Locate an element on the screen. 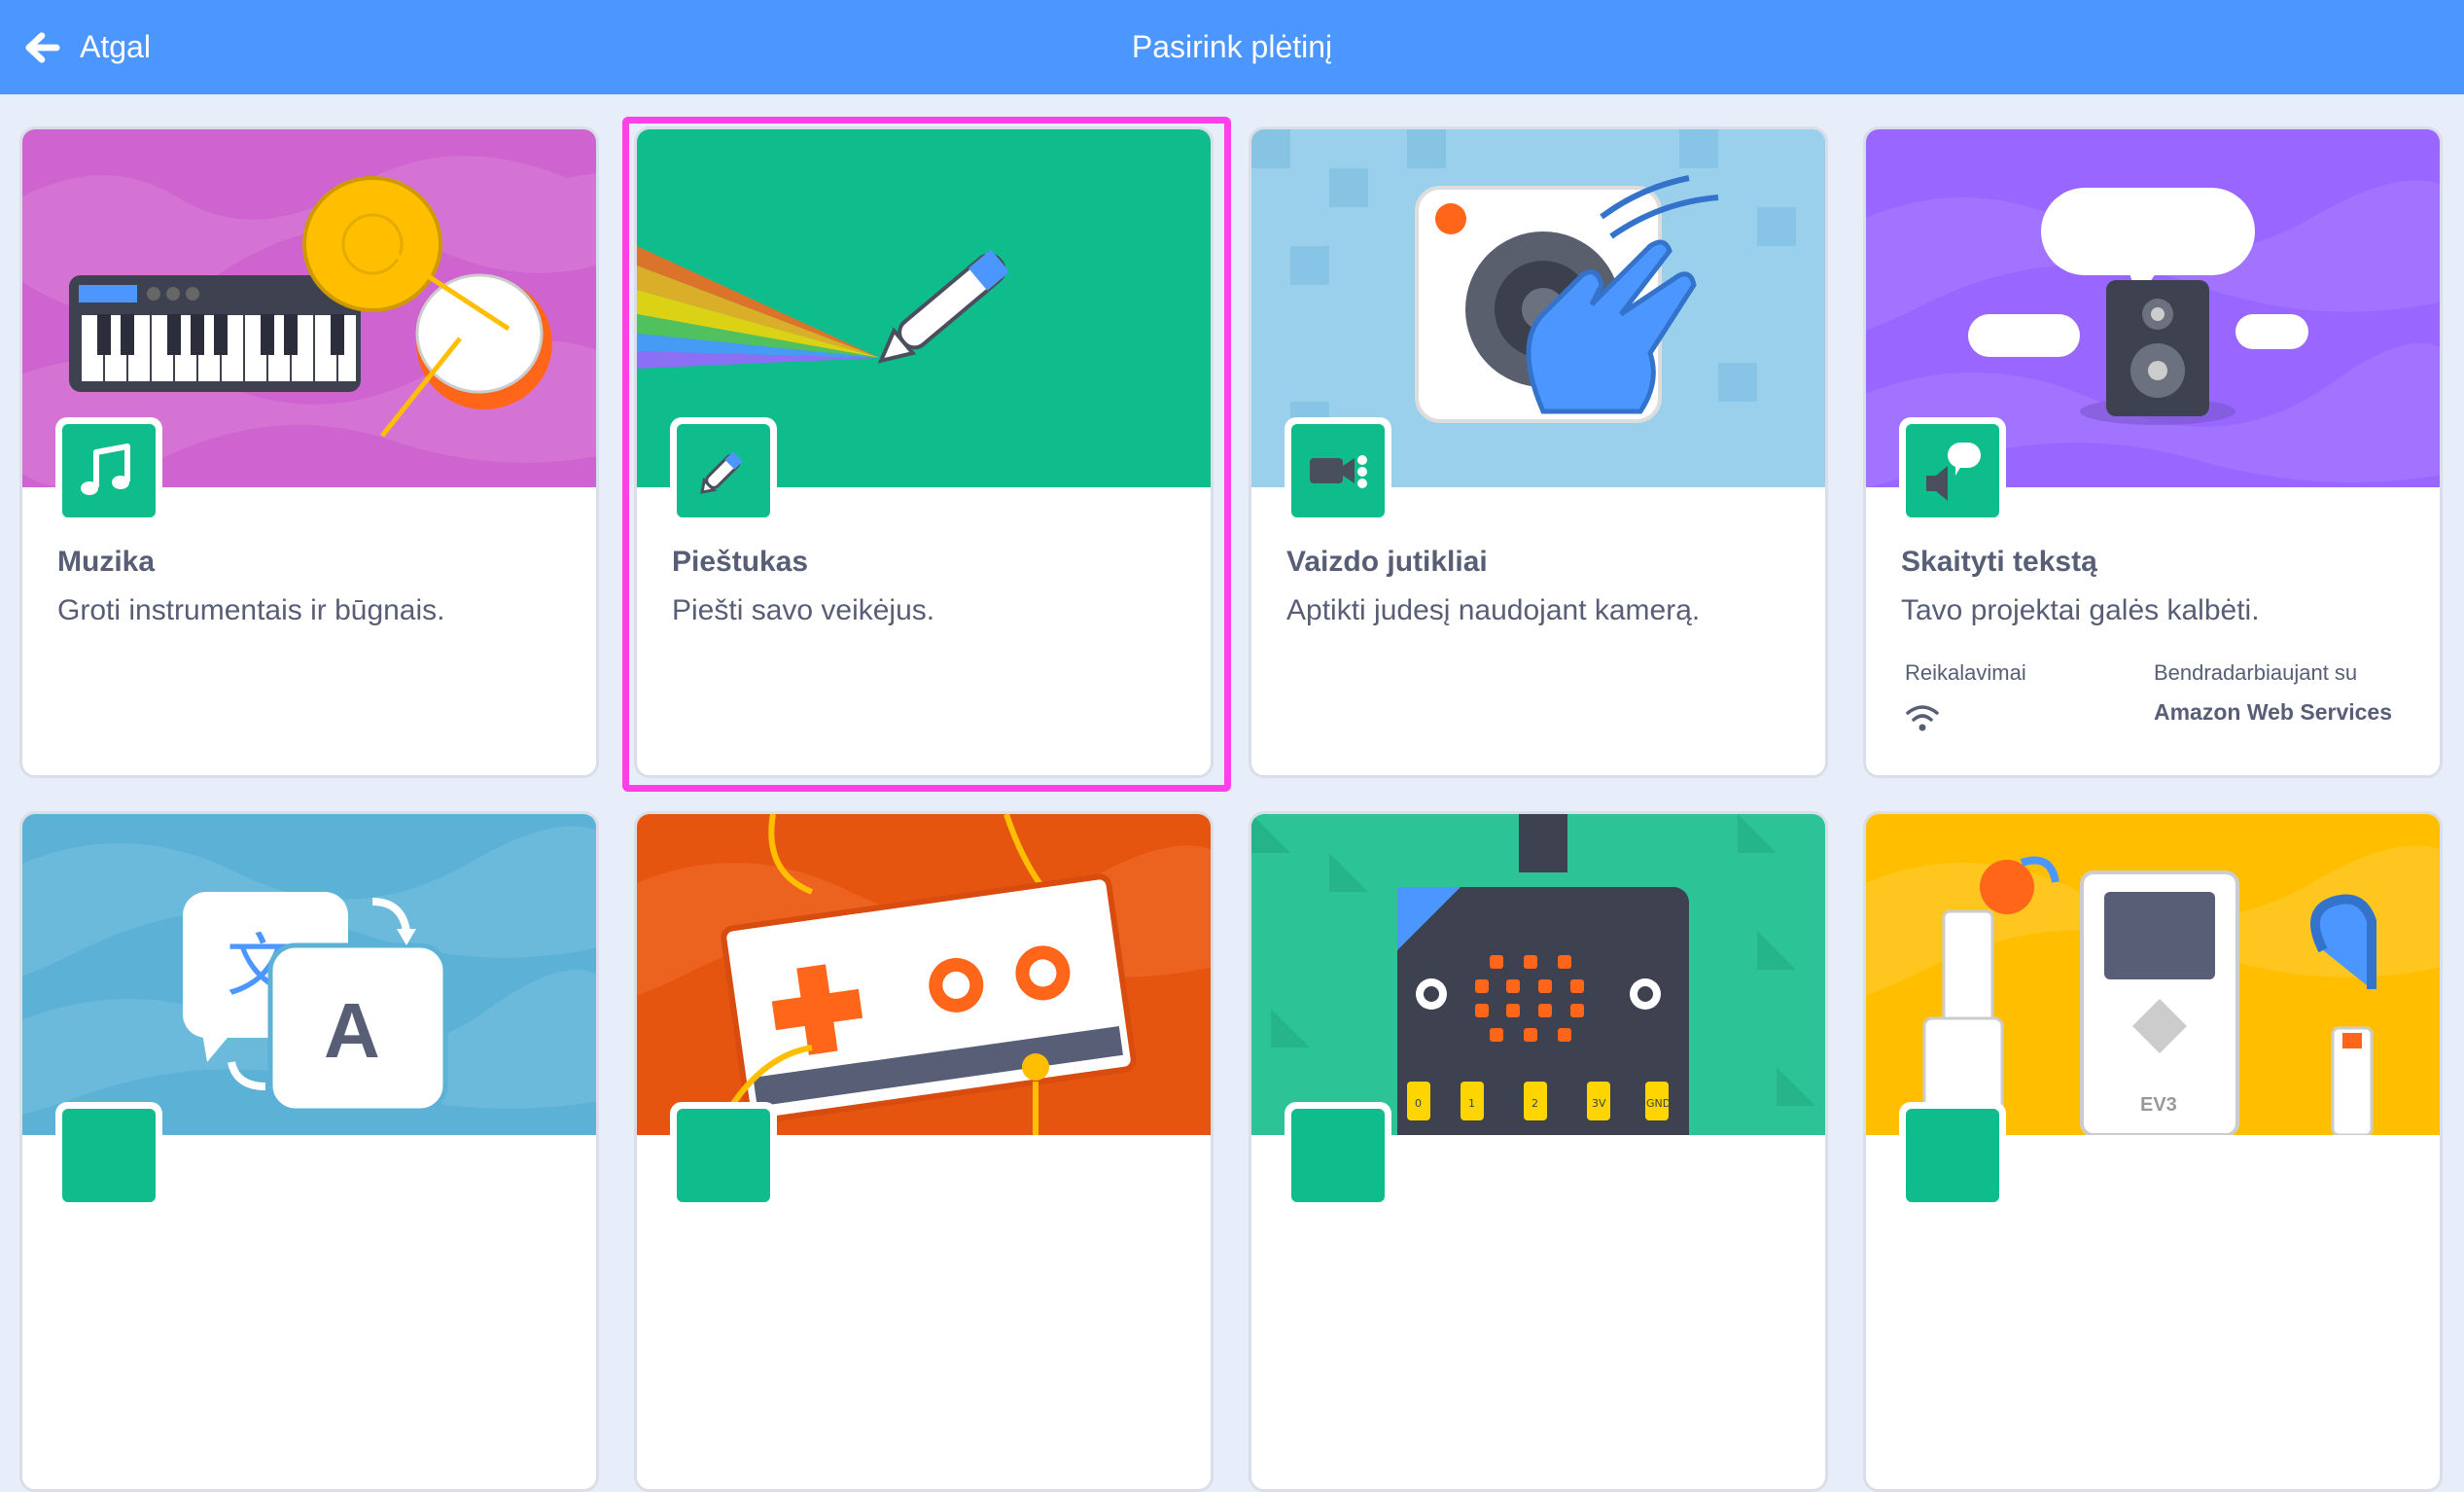 This screenshot has width=2464, height=1492. music-notes-icon is located at coordinates (105, 469).